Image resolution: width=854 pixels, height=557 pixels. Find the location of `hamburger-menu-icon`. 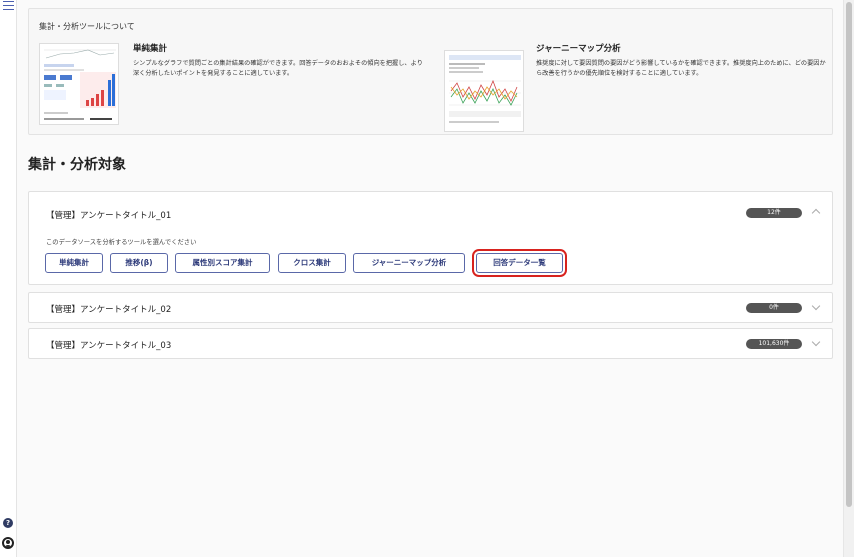

hamburger-menu-icon is located at coordinates (8, 5).